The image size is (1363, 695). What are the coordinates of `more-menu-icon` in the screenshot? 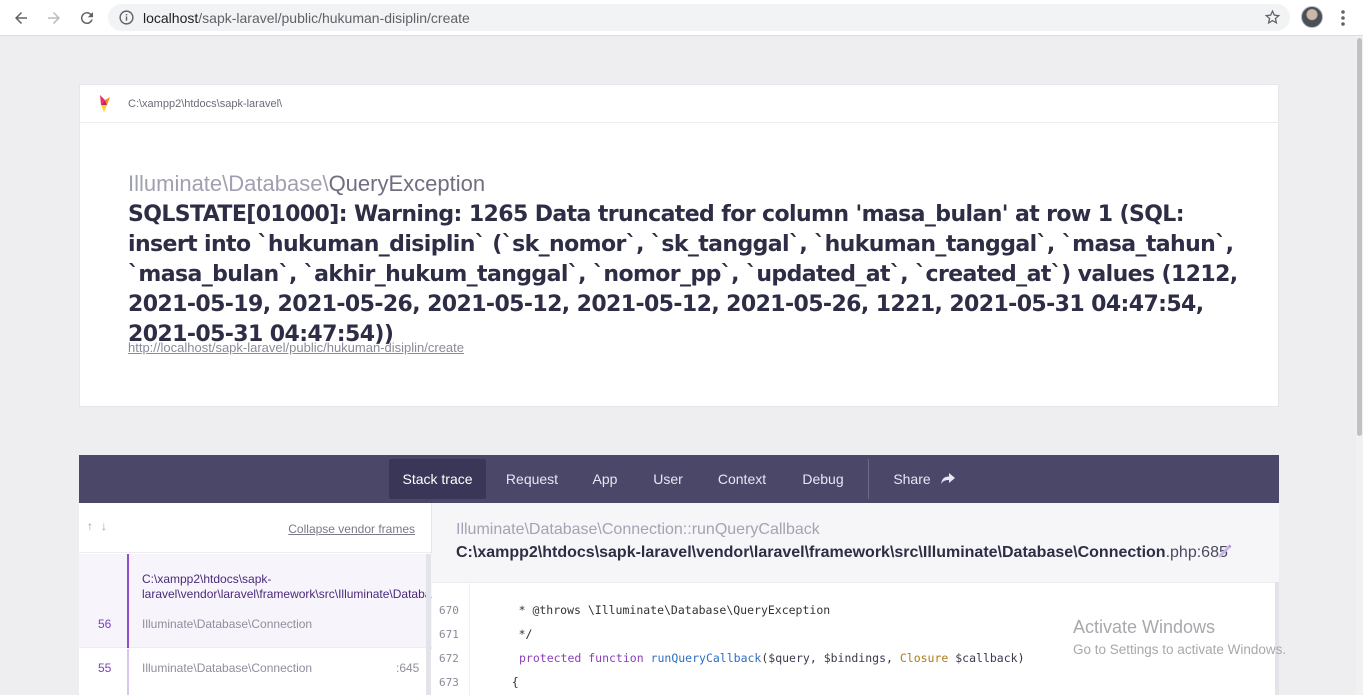 It's located at (1343, 18).